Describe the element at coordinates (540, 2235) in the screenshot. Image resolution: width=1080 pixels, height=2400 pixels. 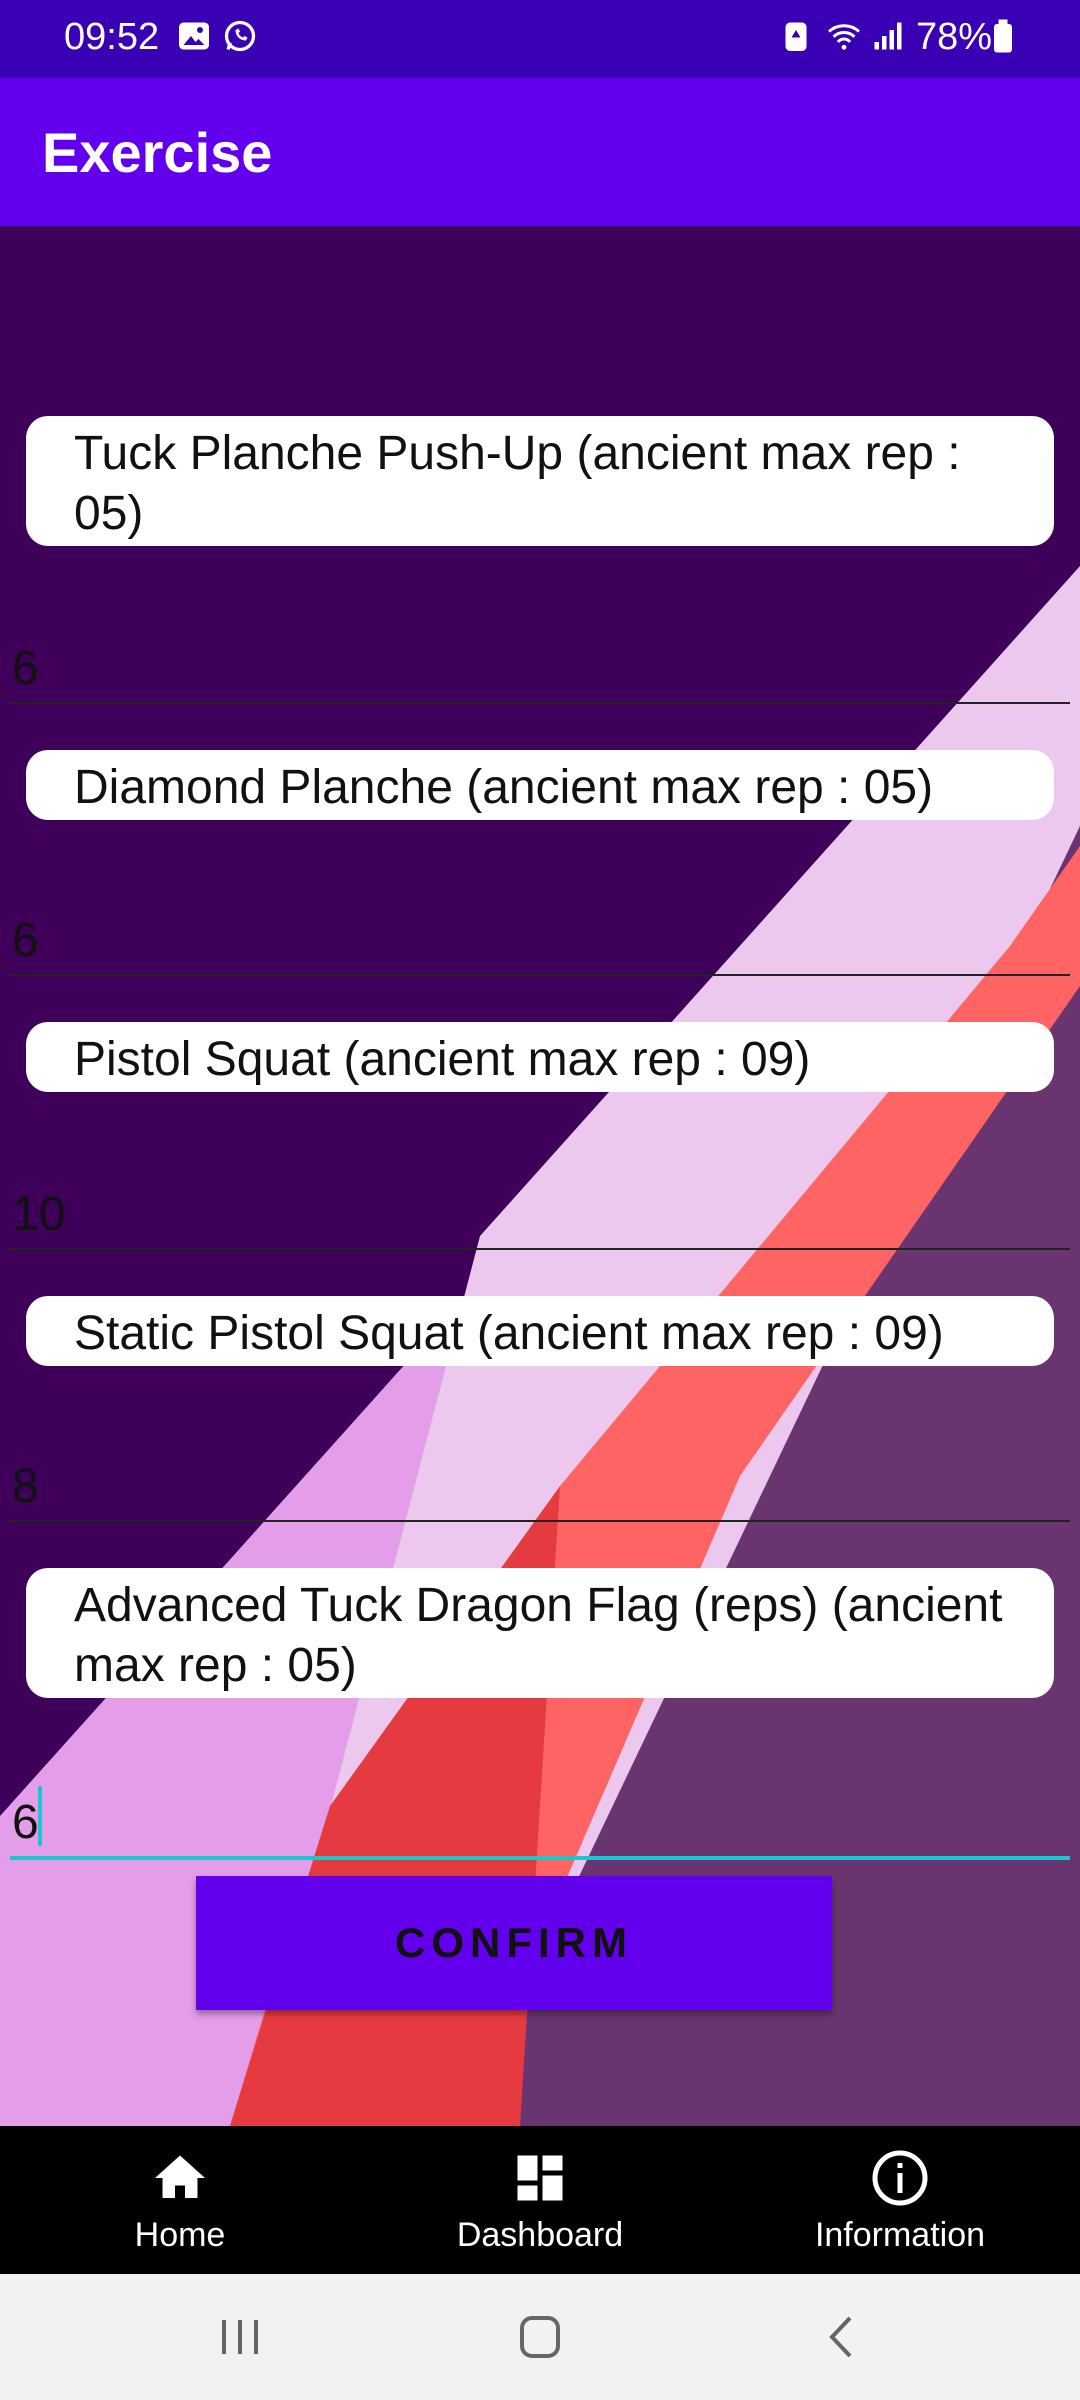
I see `nav-label: Dashboard` at that location.